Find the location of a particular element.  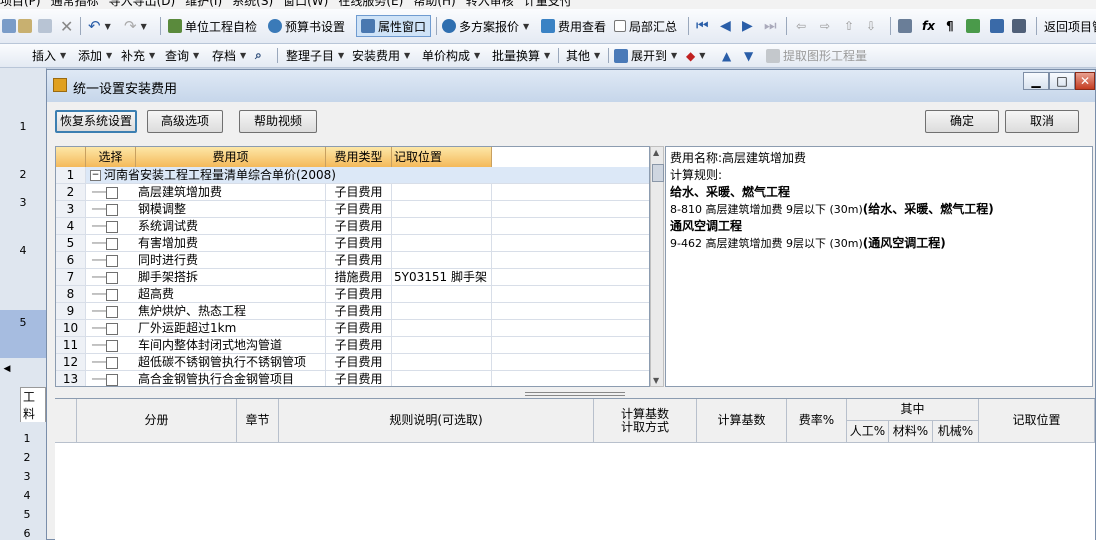

cancel-button: 取消 is located at coordinates (1042, 121).